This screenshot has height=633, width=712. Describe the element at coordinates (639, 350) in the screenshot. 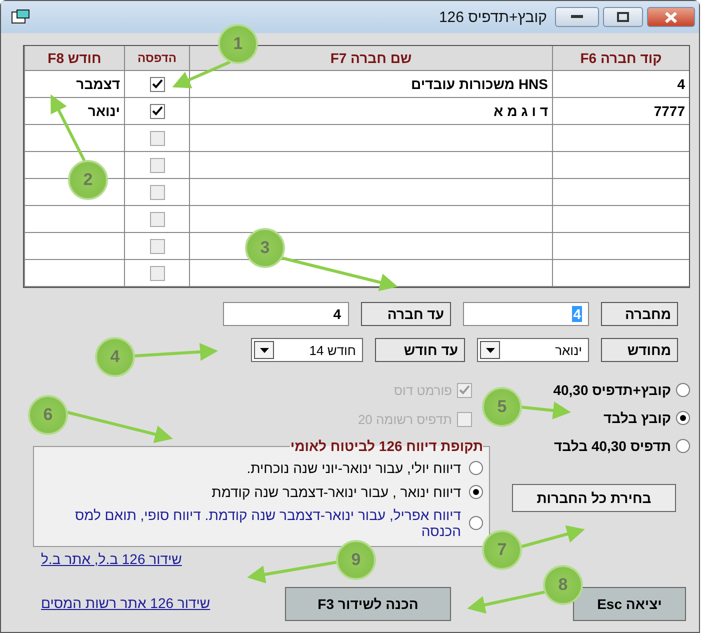

I see `field-label: מחודש` at that location.